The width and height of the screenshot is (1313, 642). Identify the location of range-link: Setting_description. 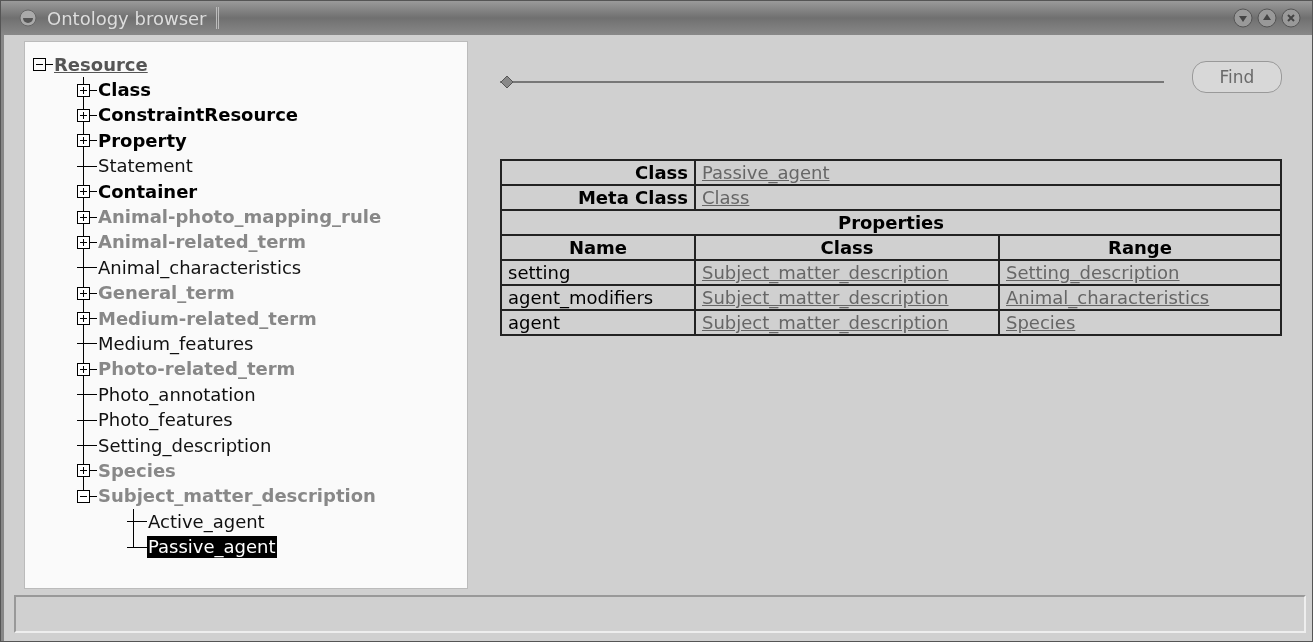
(1093, 272).